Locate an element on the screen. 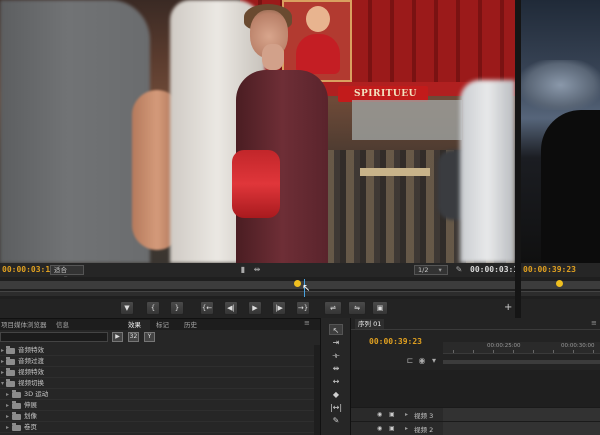 The image size is (600, 435). source-info-bar: 00:00:03:15 适合 ▮ ⇹ 1/2 ✎ 00:00:03:18 is located at coordinates (261, 270).